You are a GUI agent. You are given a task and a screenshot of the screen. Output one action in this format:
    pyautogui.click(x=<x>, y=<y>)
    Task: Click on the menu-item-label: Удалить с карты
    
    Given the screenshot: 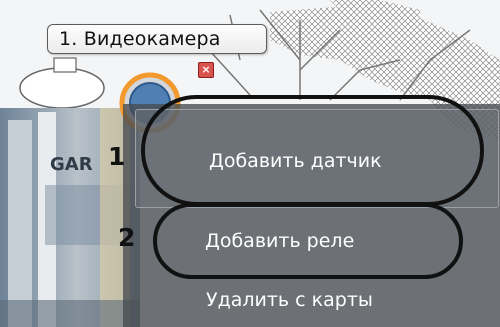 What is the action you would take?
    pyautogui.click(x=289, y=300)
    